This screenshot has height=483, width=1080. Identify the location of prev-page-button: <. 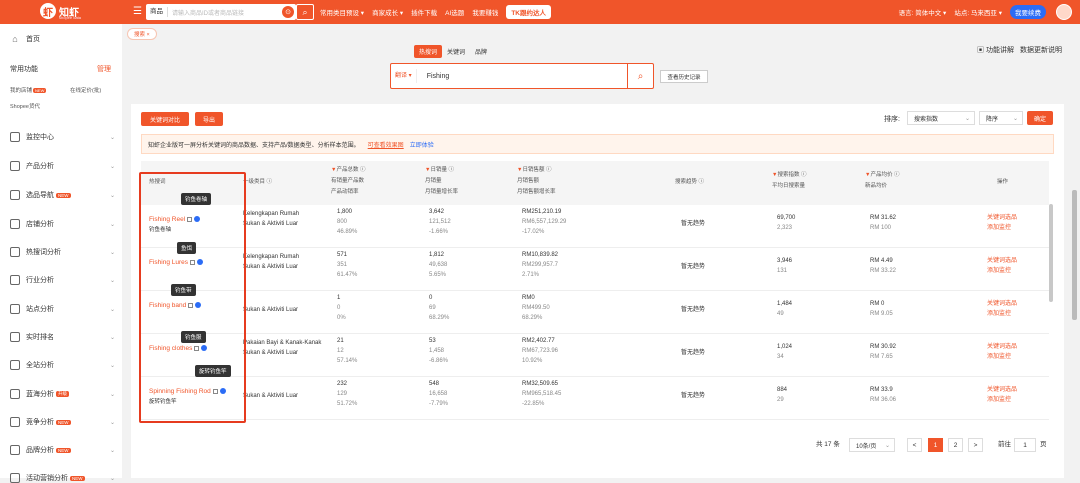
(914, 445).